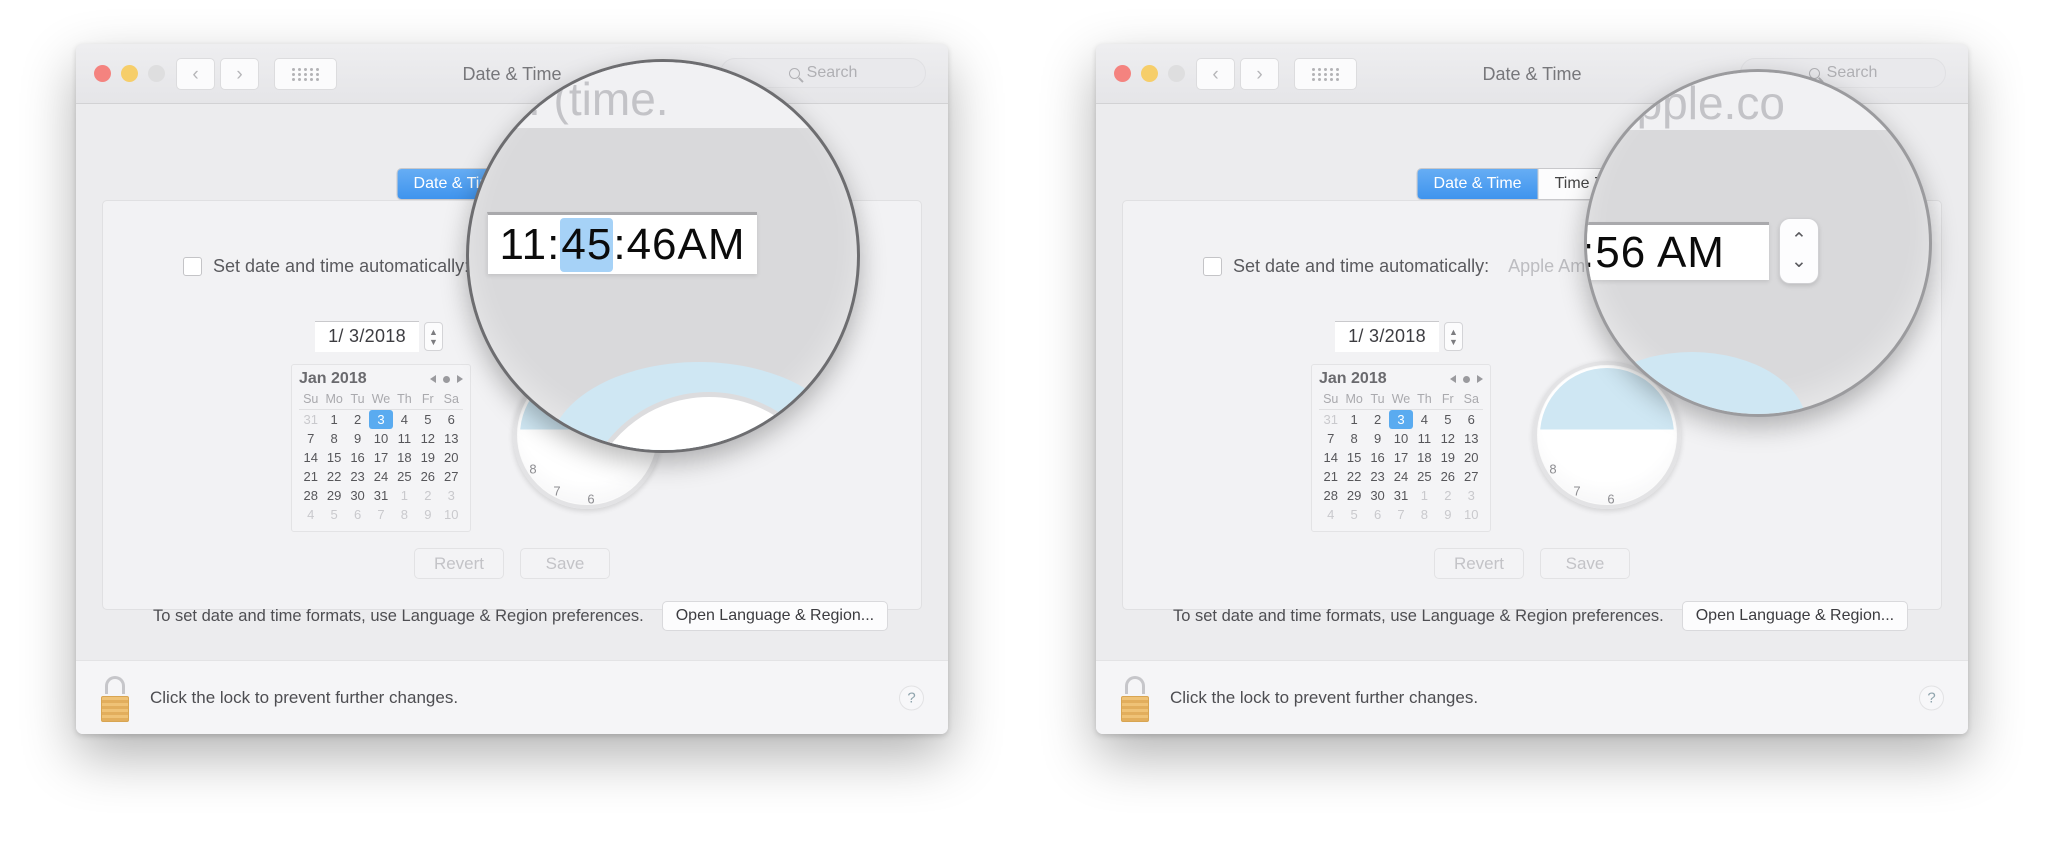 The image size is (2048, 845). What do you see at coordinates (1799, 251) in the screenshot?
I see `magnified-time-stepper: ⌃ ⌄` at bounding box center [1799, 251].